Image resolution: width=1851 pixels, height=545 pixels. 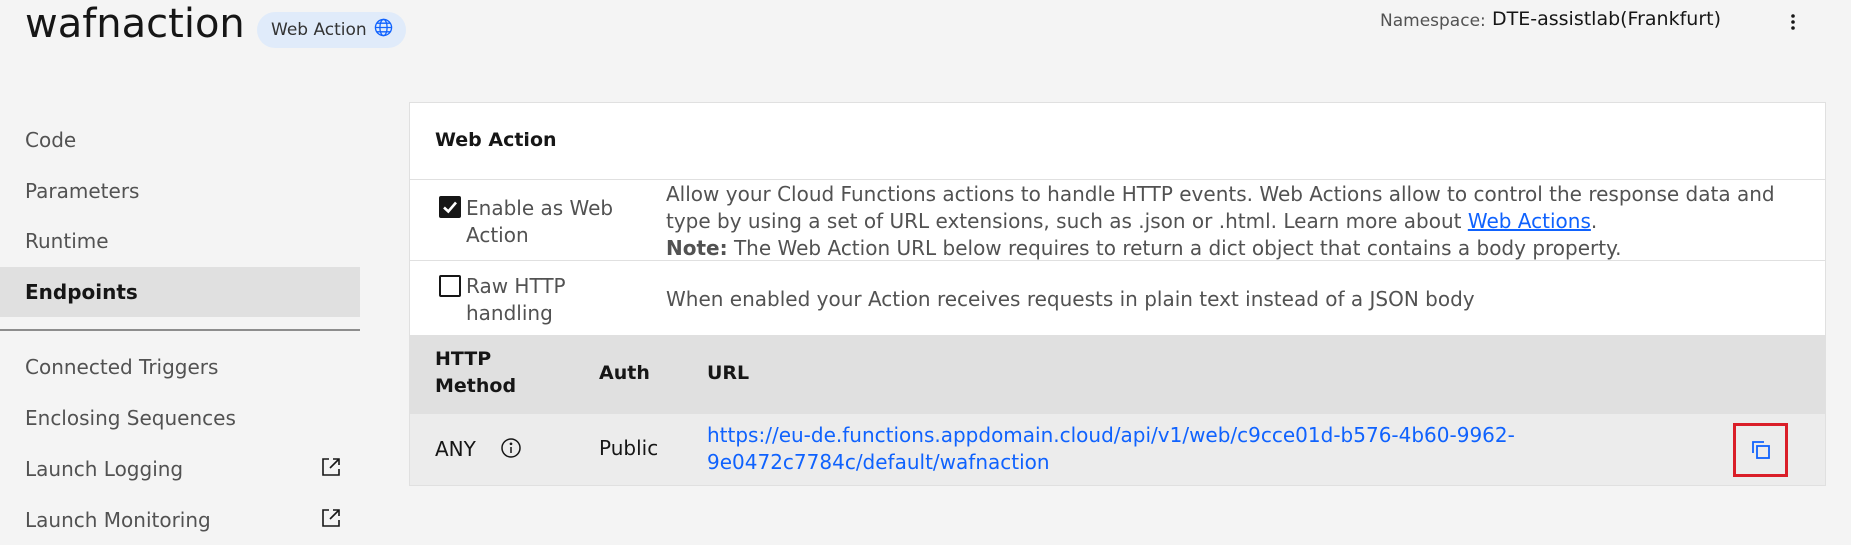 What do you see at coordinates (180, 330) in the screenshot?
I see `sidebar-divider` at bounding box center [180, 330].